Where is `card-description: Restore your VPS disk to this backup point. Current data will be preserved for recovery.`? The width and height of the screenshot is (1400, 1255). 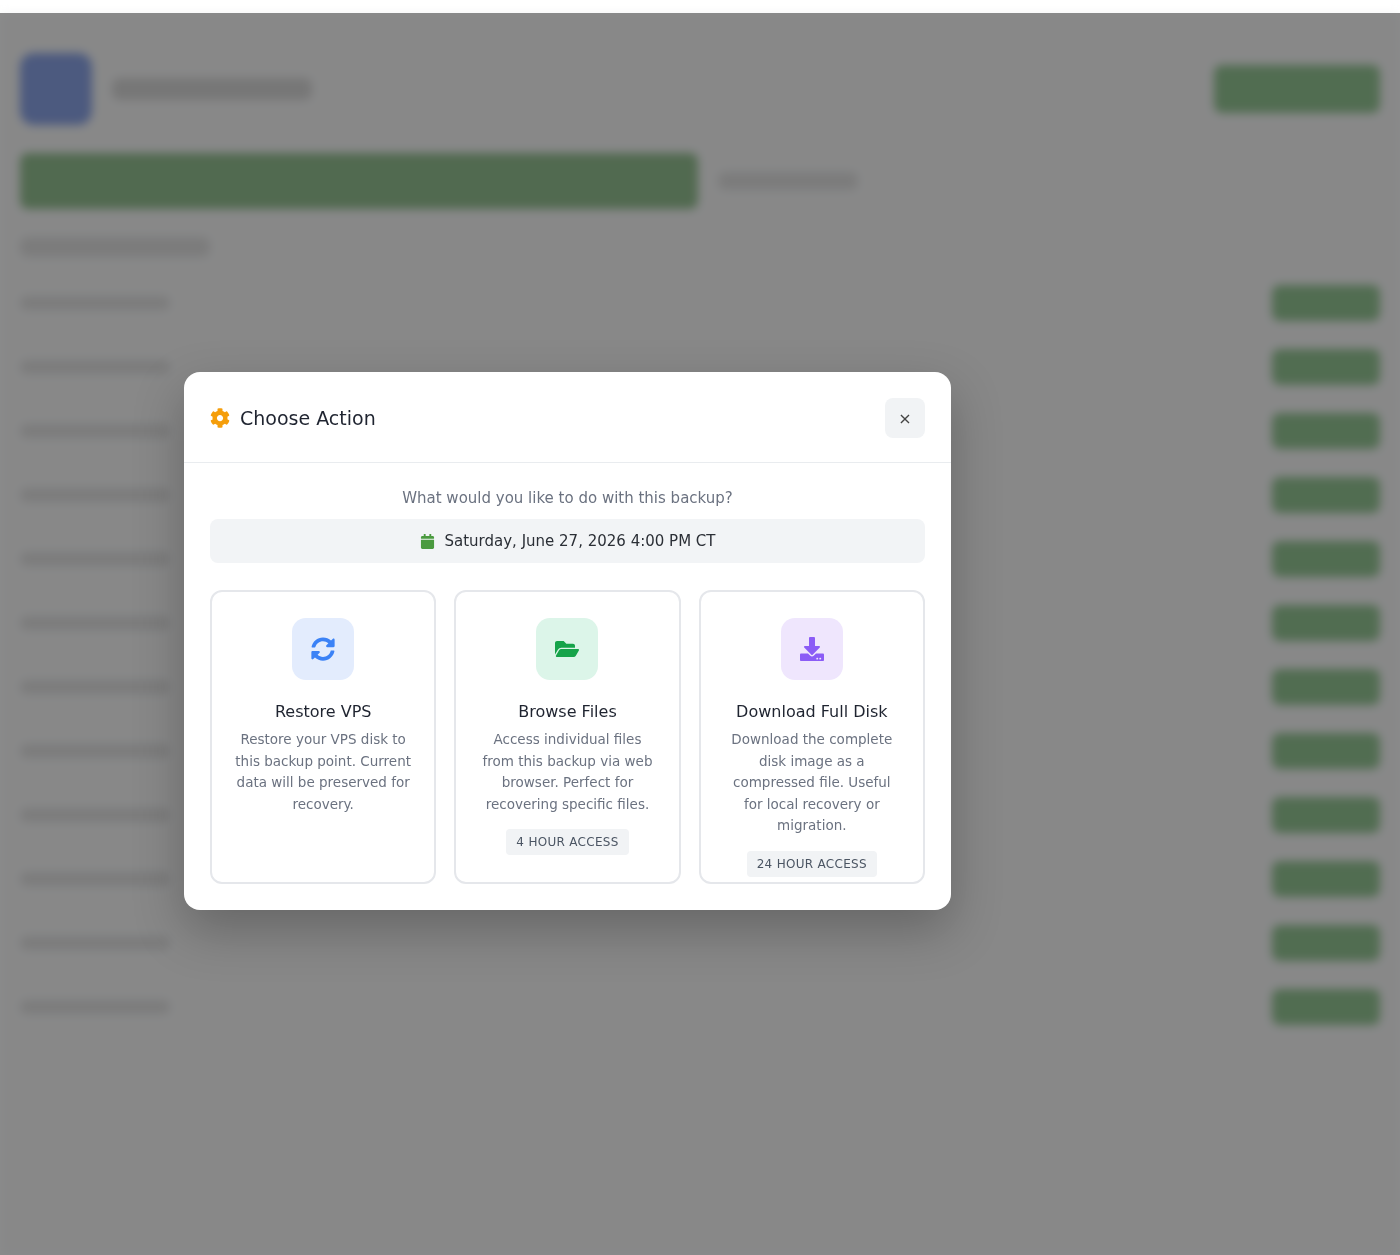 card-description: Restore your VPS disk to this backup point. Current data will be preserved for recovery. is located at coordinates (323, 772).